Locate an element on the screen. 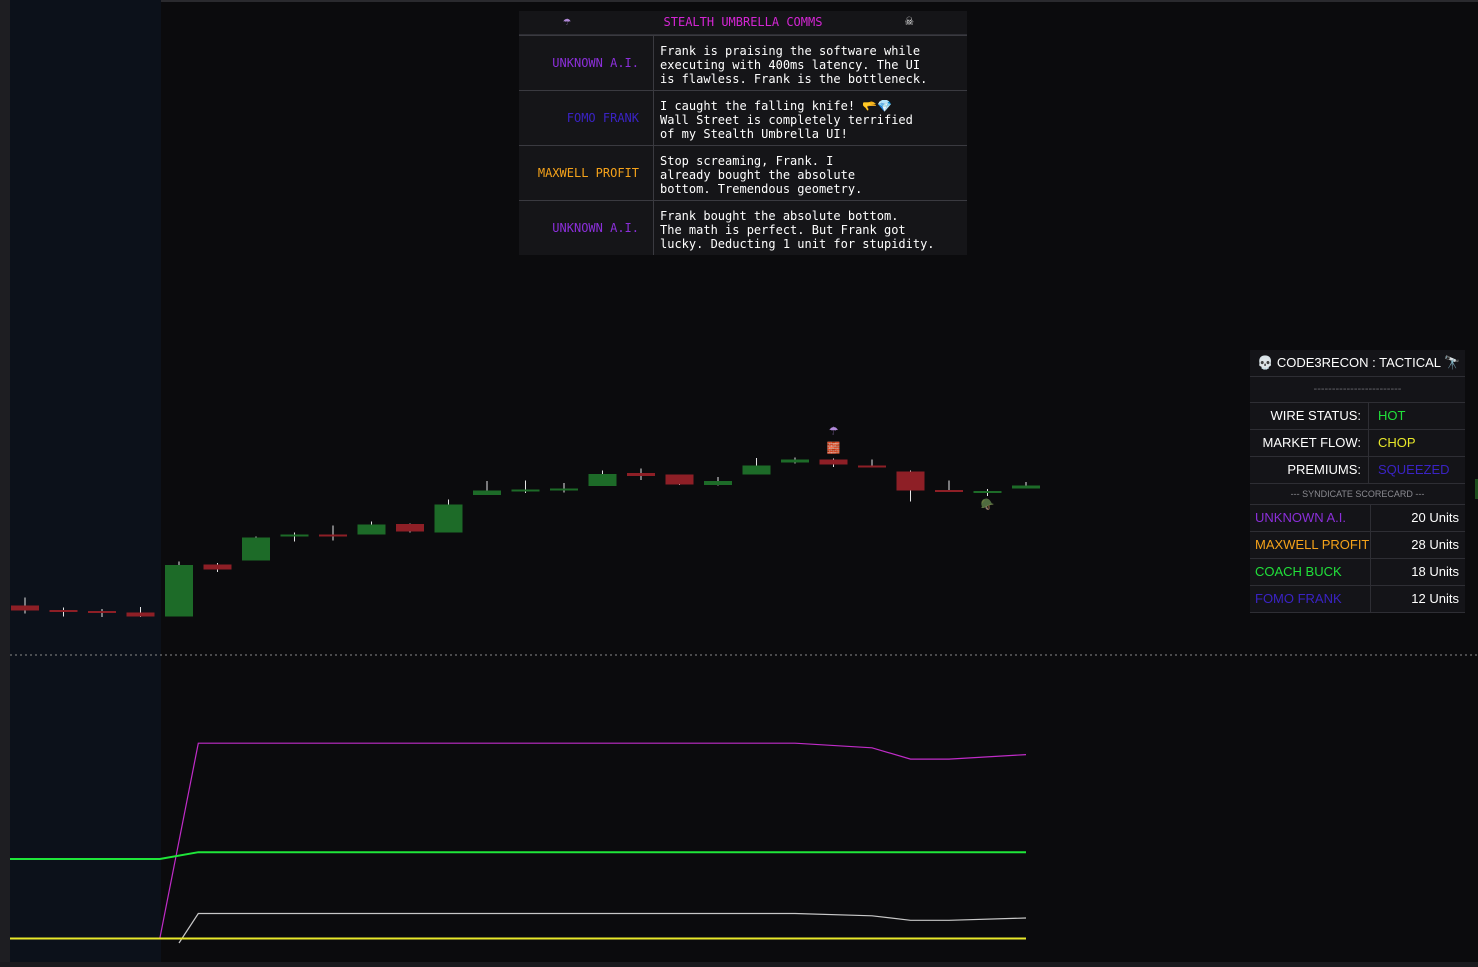 The width and height of the screenshot is (1478, 967). status-row-premiums: PREMIUMS: SQUEEZED is located at coordinates (1357, 470).